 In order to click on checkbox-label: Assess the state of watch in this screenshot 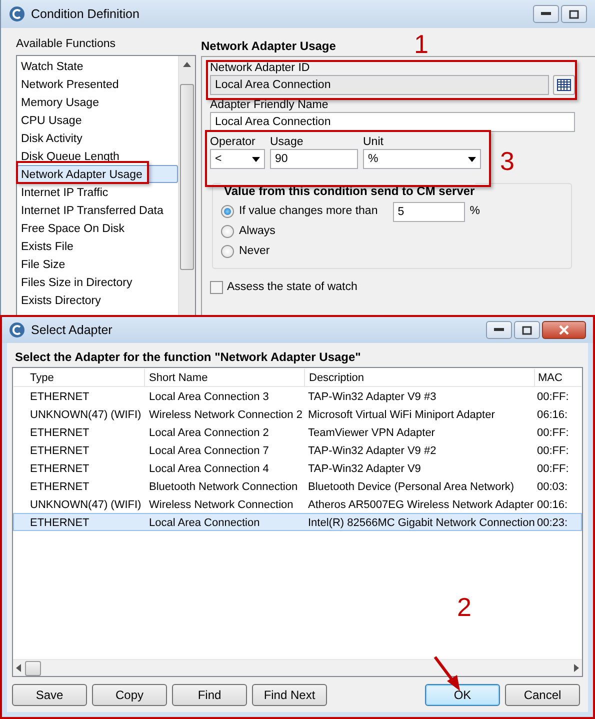, I will do `click(292, 287)`.